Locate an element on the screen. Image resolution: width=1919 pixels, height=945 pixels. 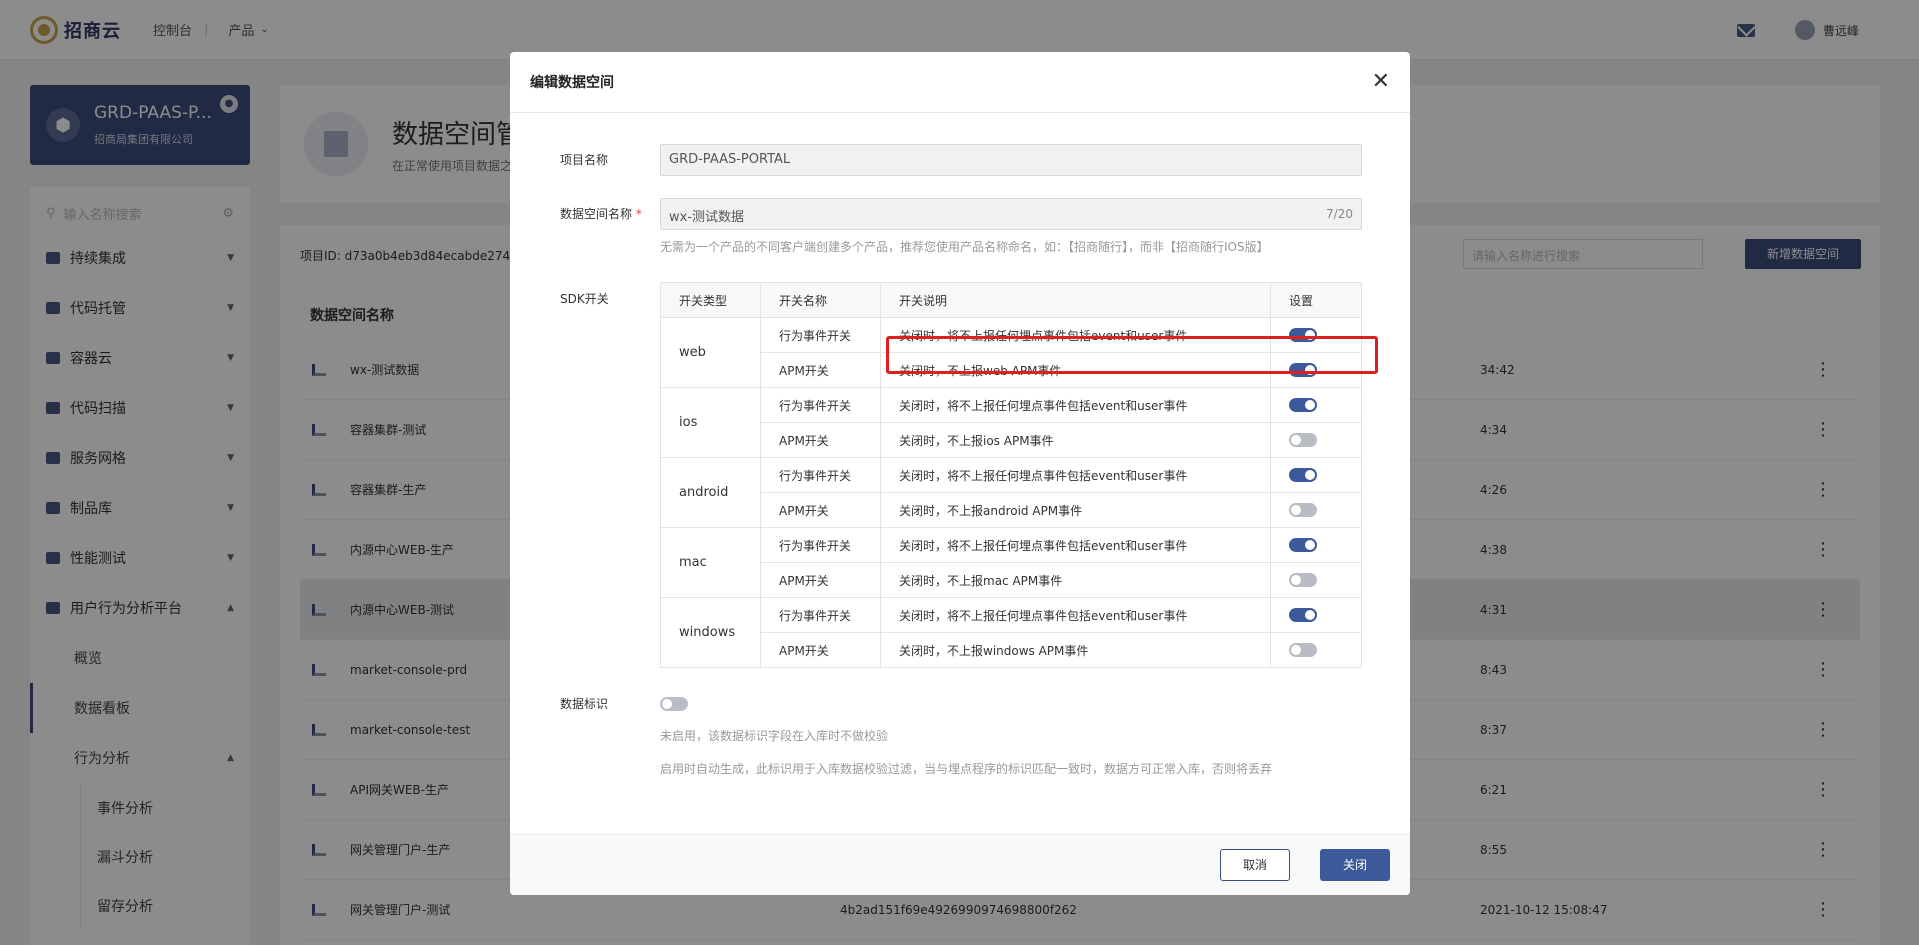
windows-event-toggle is located at coordinates (1303, 615).